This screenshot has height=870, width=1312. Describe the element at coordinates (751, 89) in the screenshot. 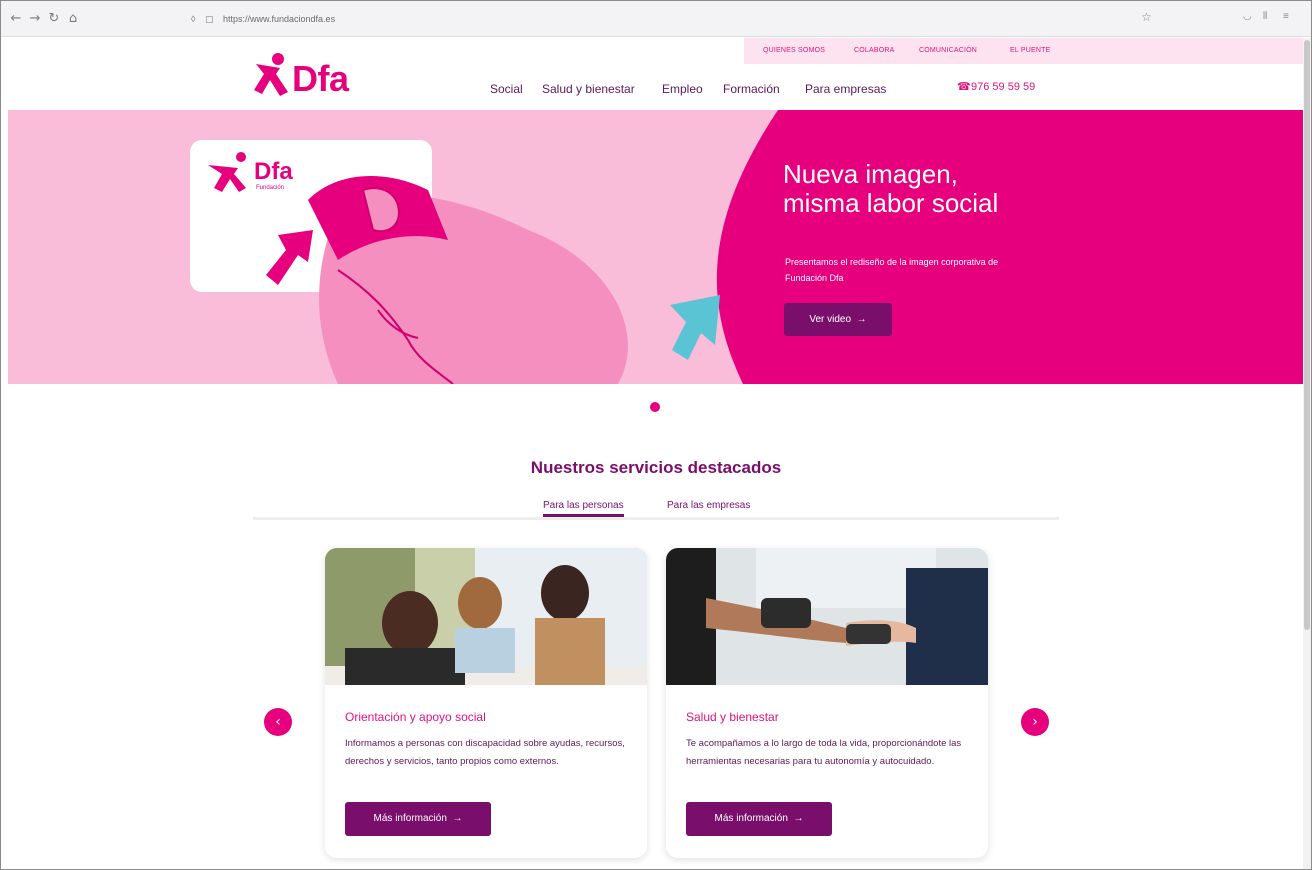

I see `nav-item-formacion: Formación` at that location.